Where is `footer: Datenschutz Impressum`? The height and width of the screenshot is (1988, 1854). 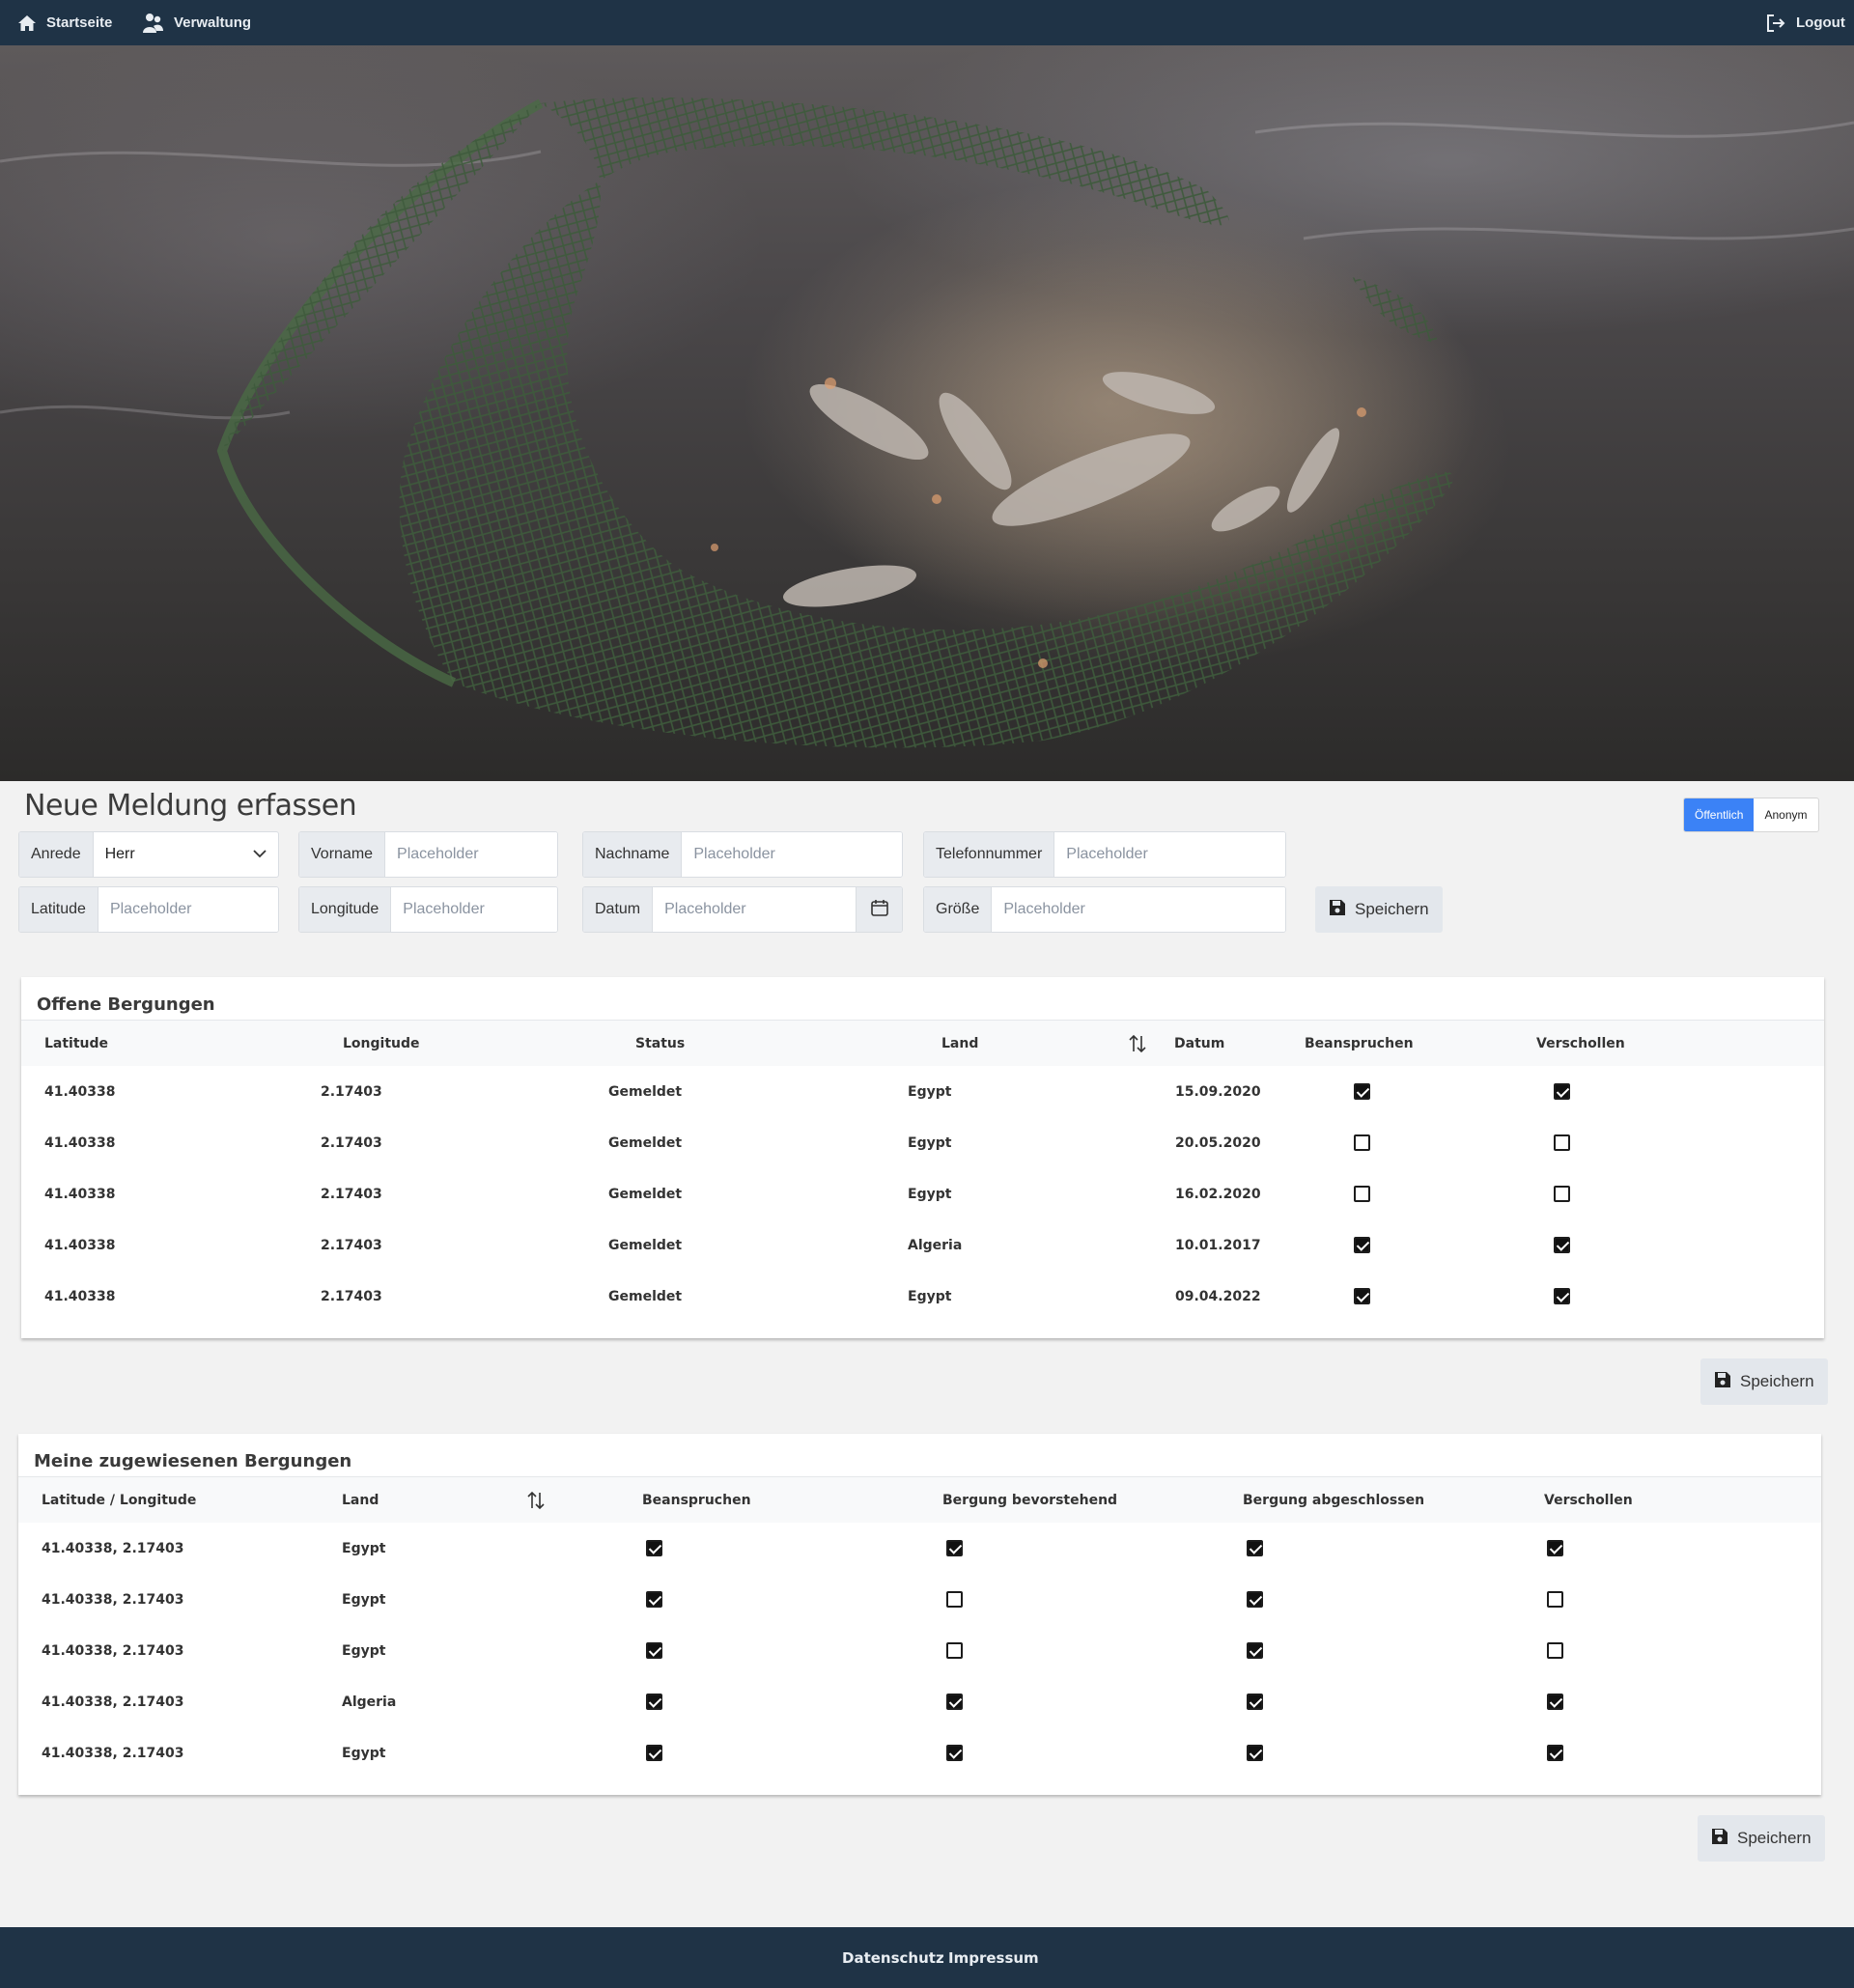
footer: Datenschutz Impressum is located at coordinates (927, 1958).